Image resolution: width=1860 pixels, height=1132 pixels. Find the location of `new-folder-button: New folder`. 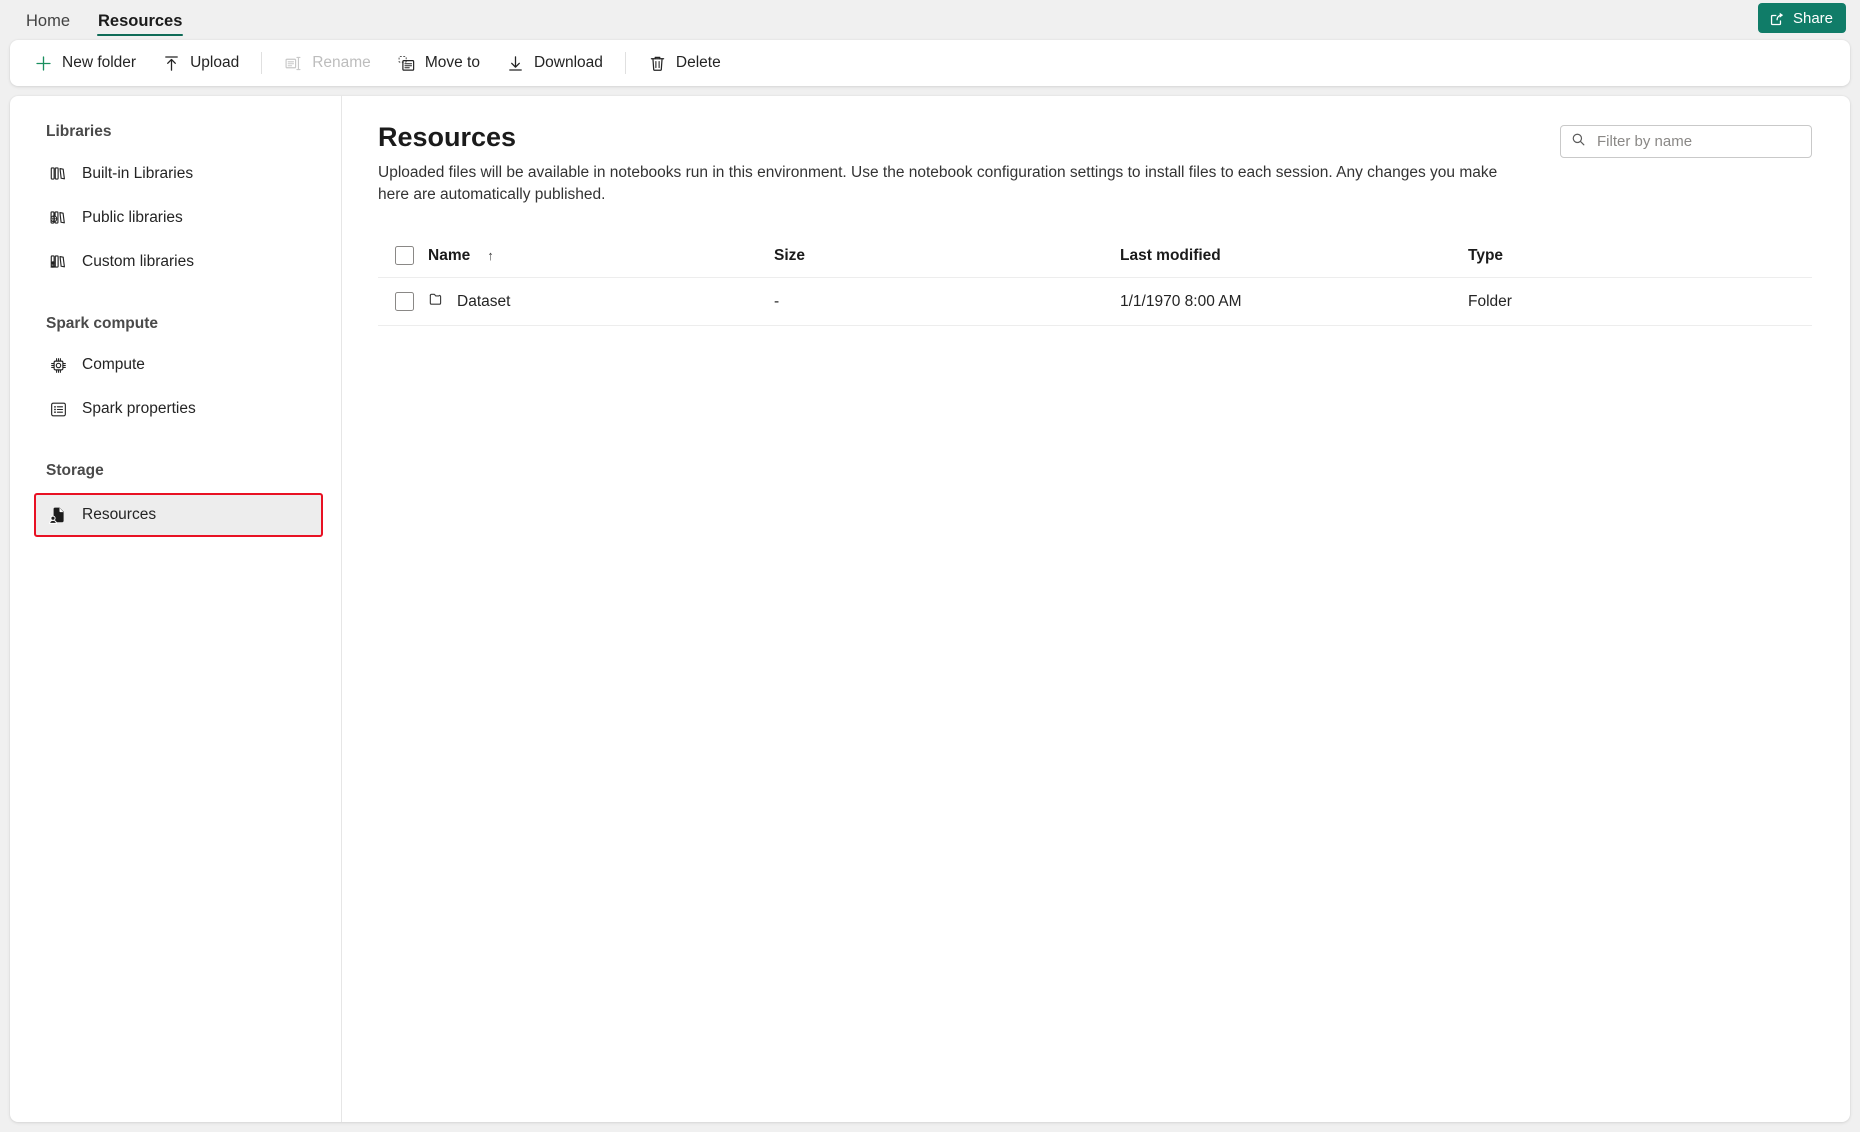

new-folder-button: New folder is located at coordinates (85, 63).